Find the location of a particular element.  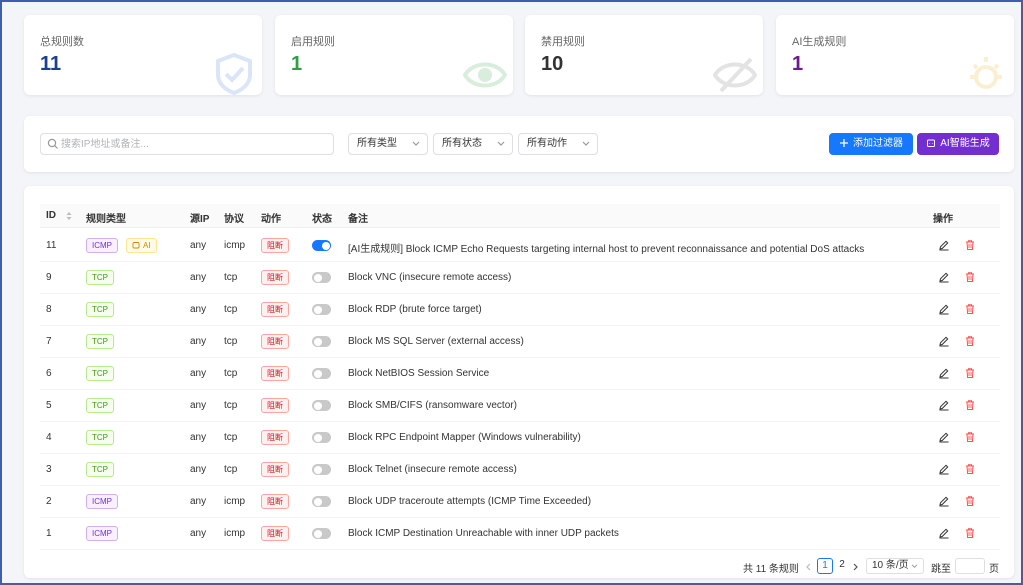

plus-icon is located at coordinates (844, 143).